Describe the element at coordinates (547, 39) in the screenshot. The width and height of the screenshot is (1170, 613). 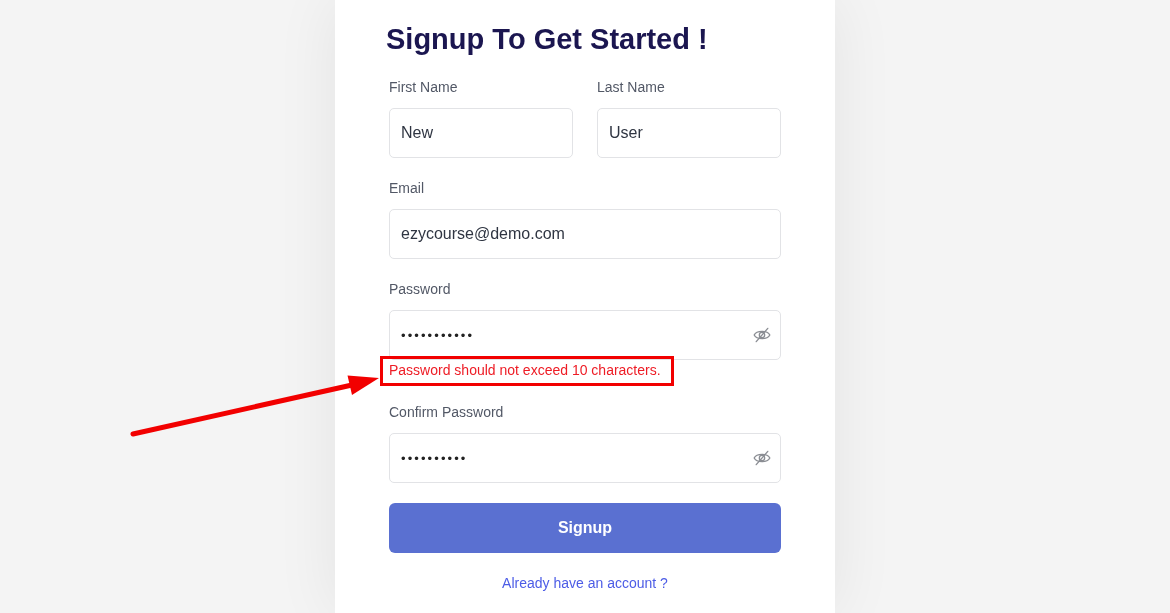
I see `page-title: Signup To Get Started !` at that location.